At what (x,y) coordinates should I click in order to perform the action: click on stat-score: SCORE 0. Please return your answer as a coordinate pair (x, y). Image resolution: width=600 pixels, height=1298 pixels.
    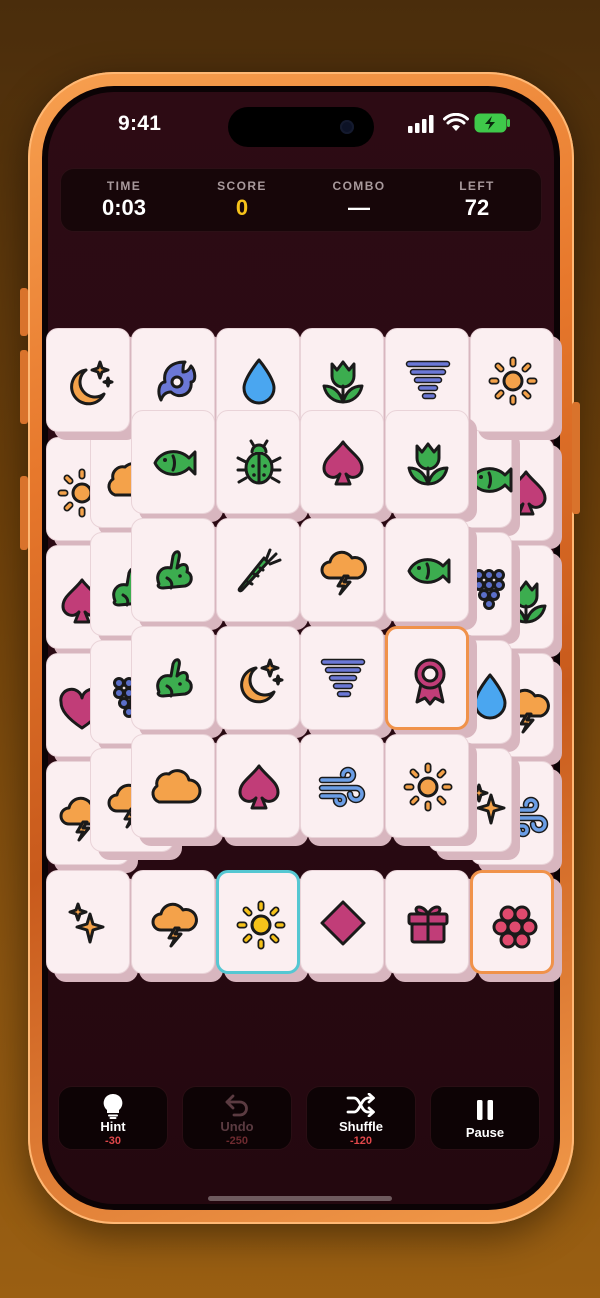
    Looking at the image, I should click on (242, 200).